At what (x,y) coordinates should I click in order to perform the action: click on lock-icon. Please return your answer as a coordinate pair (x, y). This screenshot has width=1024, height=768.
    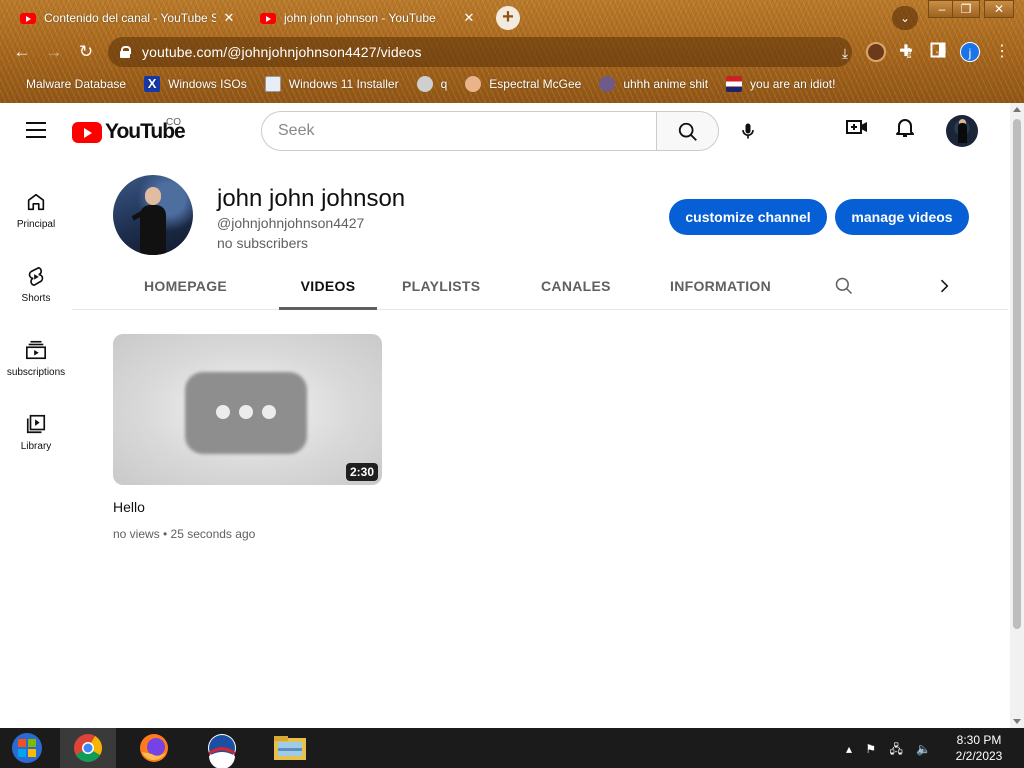
    Looking at the image, I should click on (125, 52).